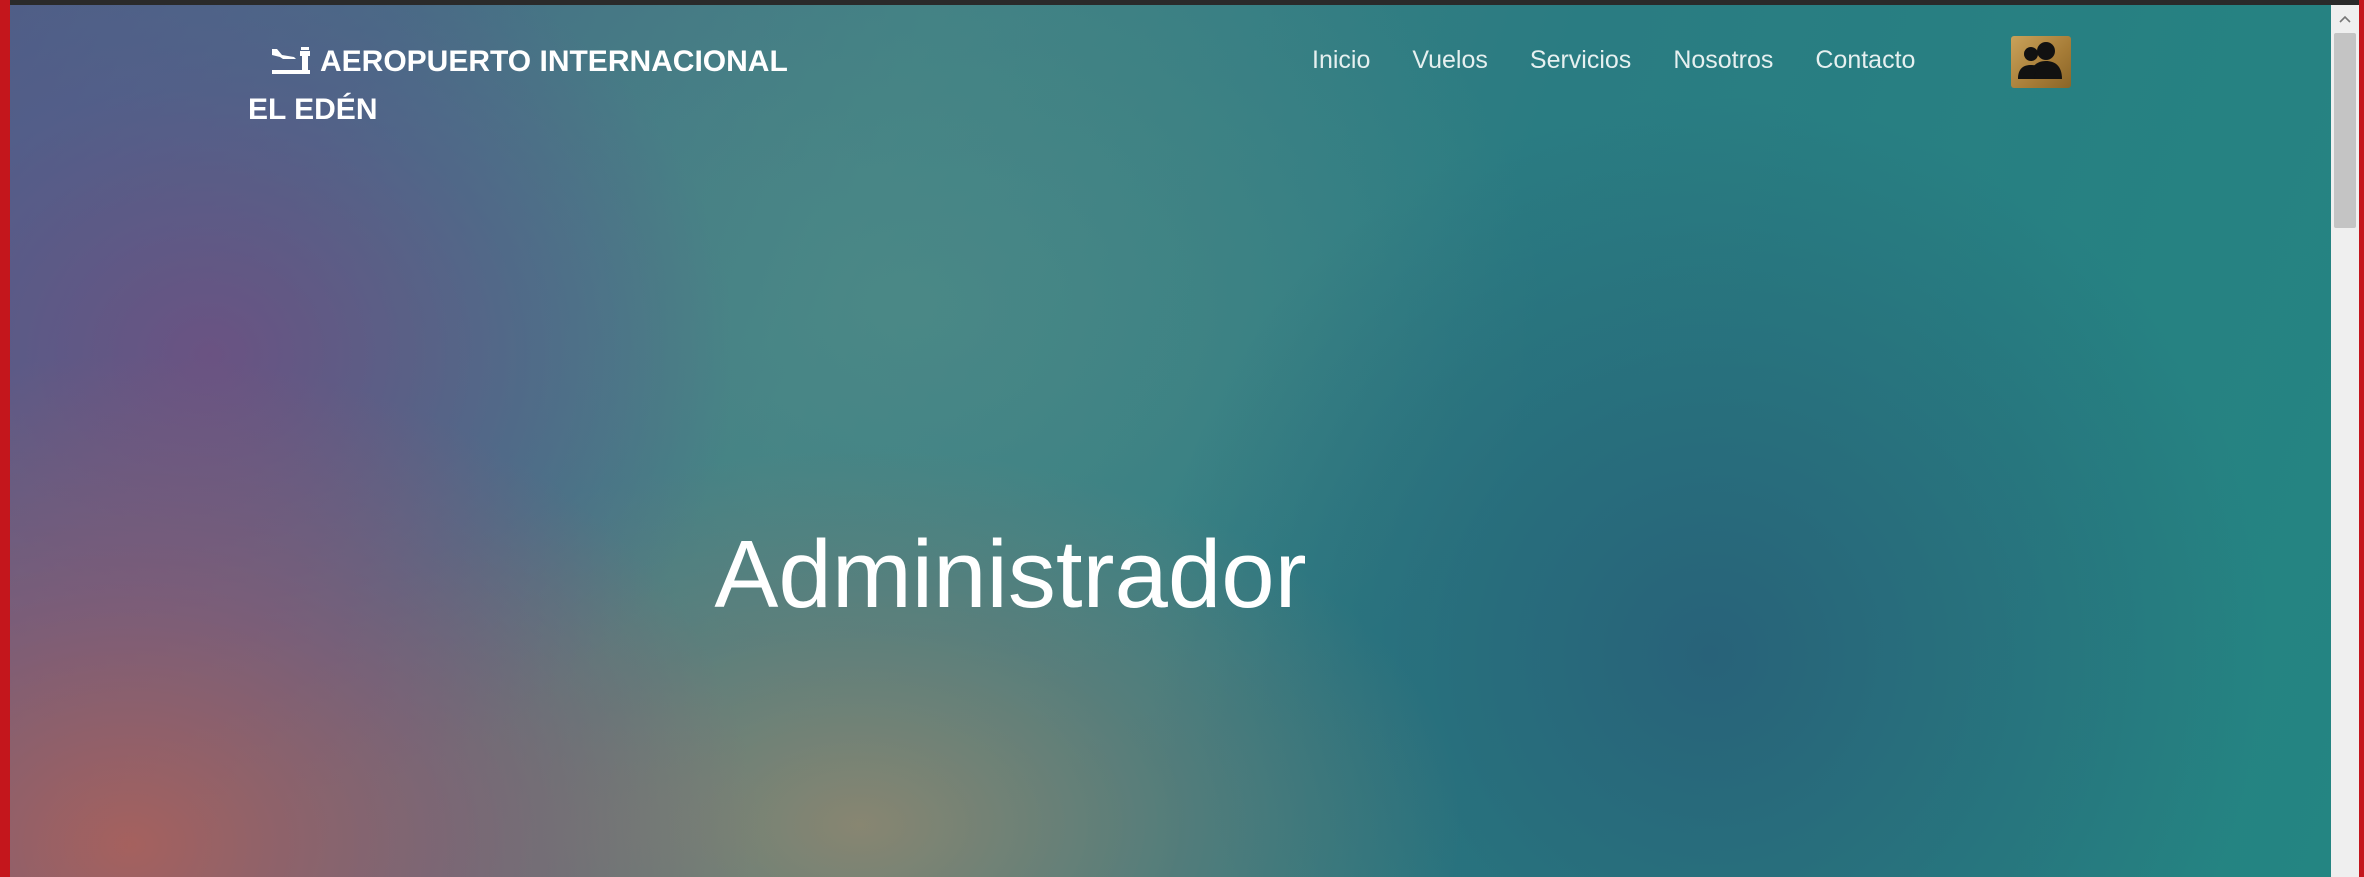  What do you see at coordinates (554, 61) in the screenshot?
I see `brand-name-line1: AEROPUERTO INTERNACIONAL` at bounding box center [554, 61].